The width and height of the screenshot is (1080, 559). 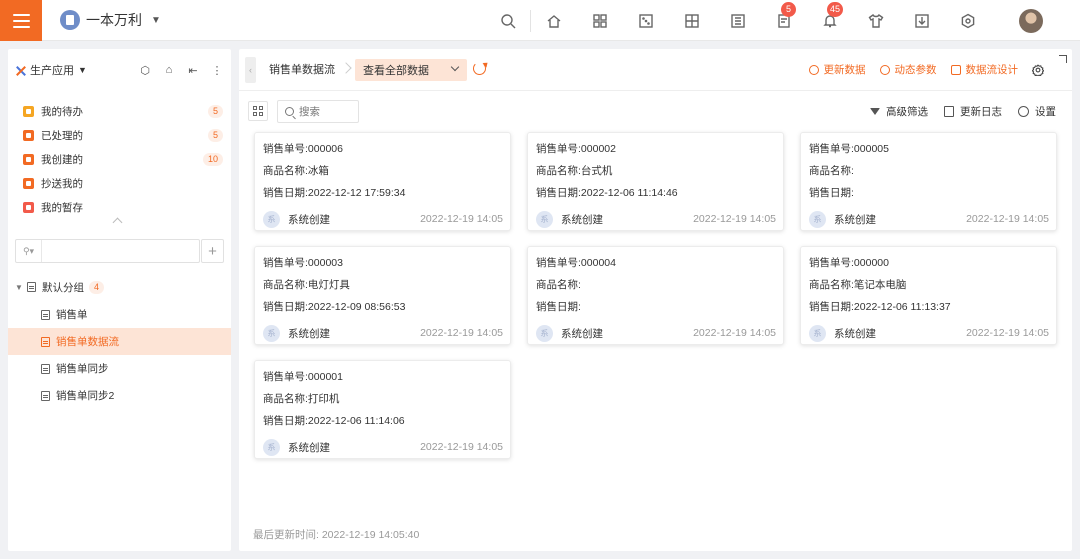 What do you see at coordinates (119, 111) in the screenshot?
I see `sidebar-nav-item: 我的待办 5` at bounding box center [119, 111].